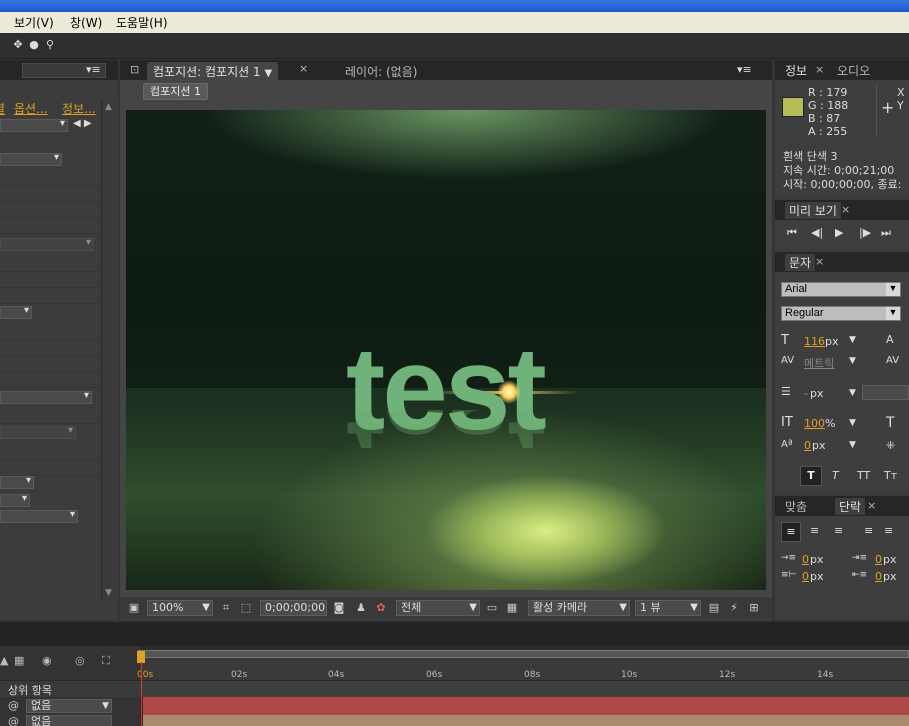  Describe the element at coordinates (886, 233) in the screenshot. I see `last-frame-icon: ⏭` at that location.